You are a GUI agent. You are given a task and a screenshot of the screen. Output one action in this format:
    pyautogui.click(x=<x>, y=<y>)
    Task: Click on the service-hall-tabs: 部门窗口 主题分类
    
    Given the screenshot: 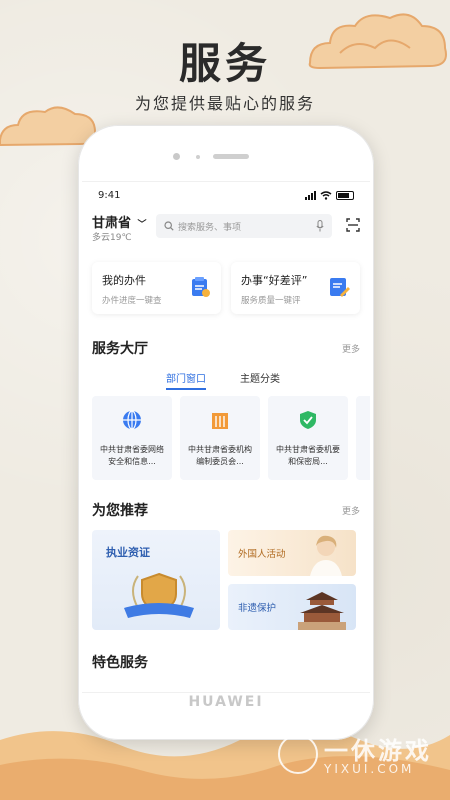 What is the action you would take?
    pyautogui.click(x=226, y=380)
    